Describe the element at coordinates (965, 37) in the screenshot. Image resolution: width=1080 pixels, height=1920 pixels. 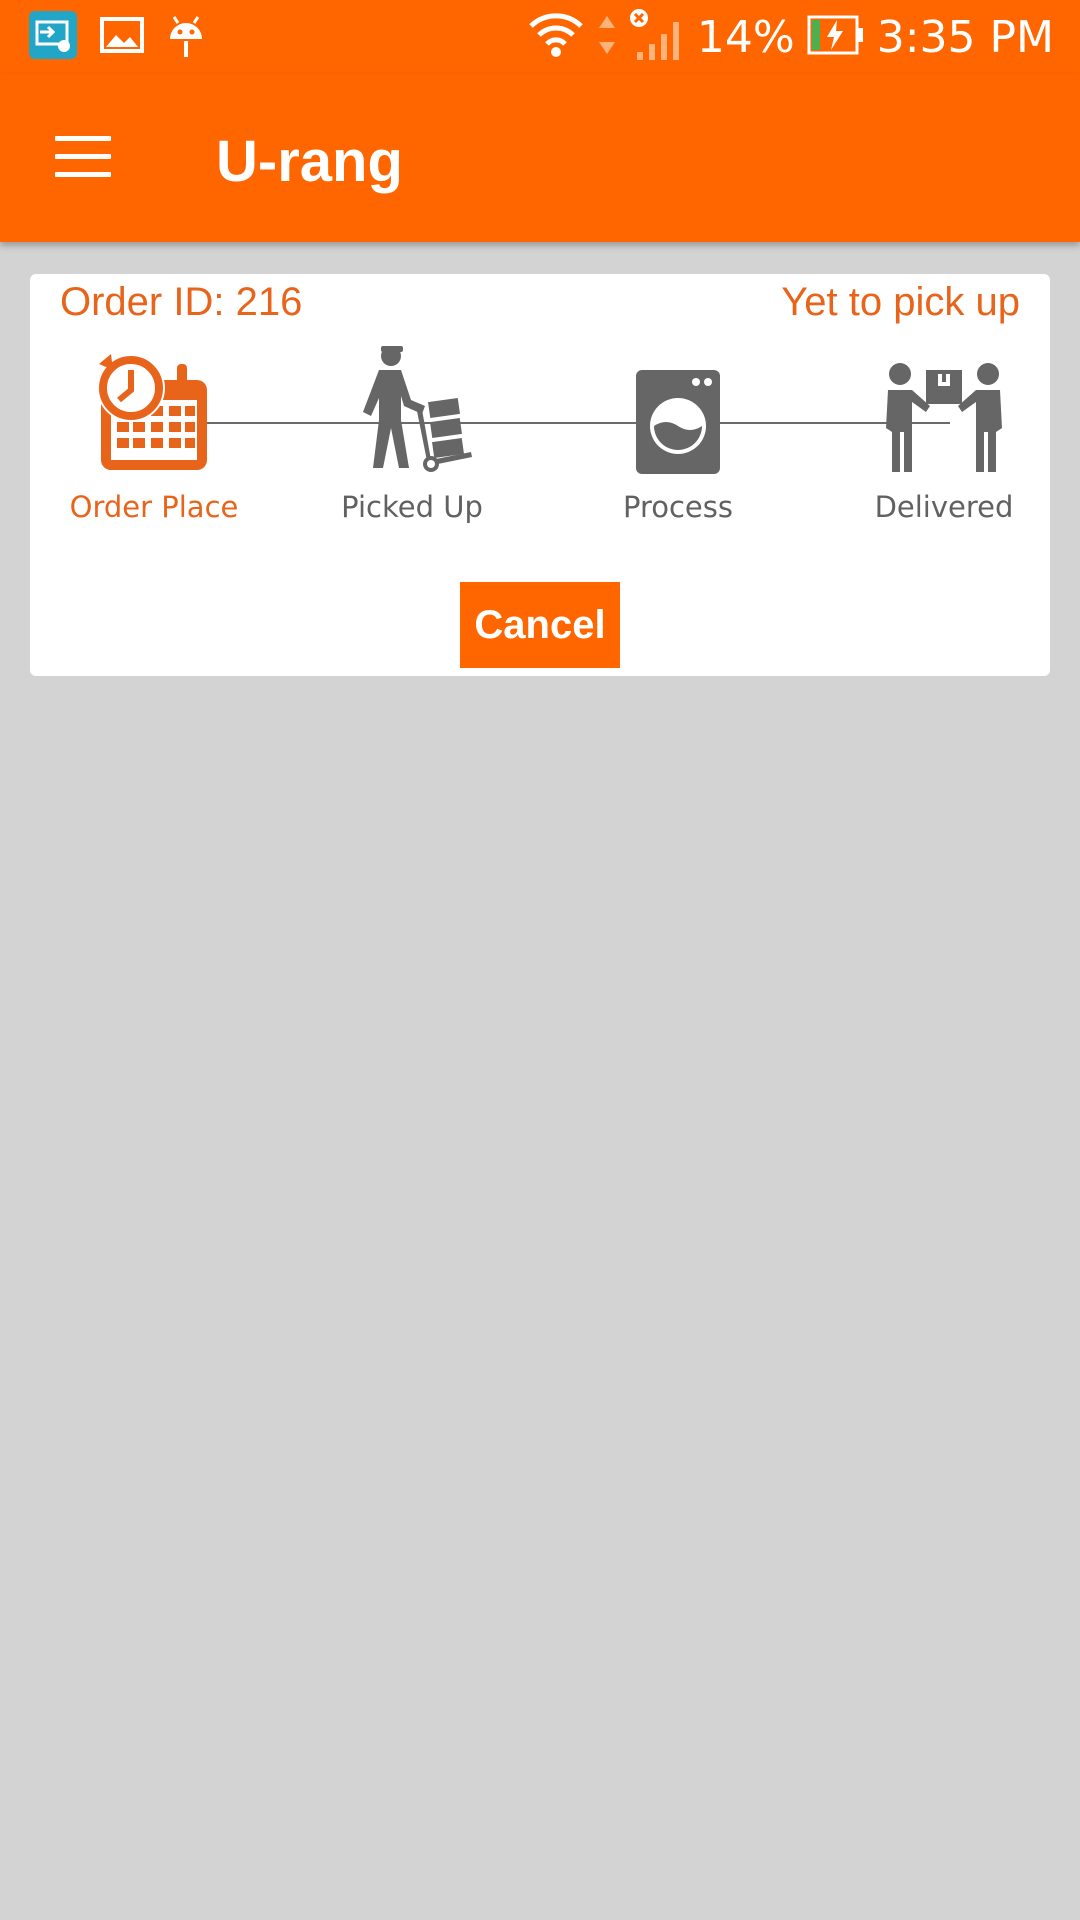
I see `clock: 3:35 PM` at that location.